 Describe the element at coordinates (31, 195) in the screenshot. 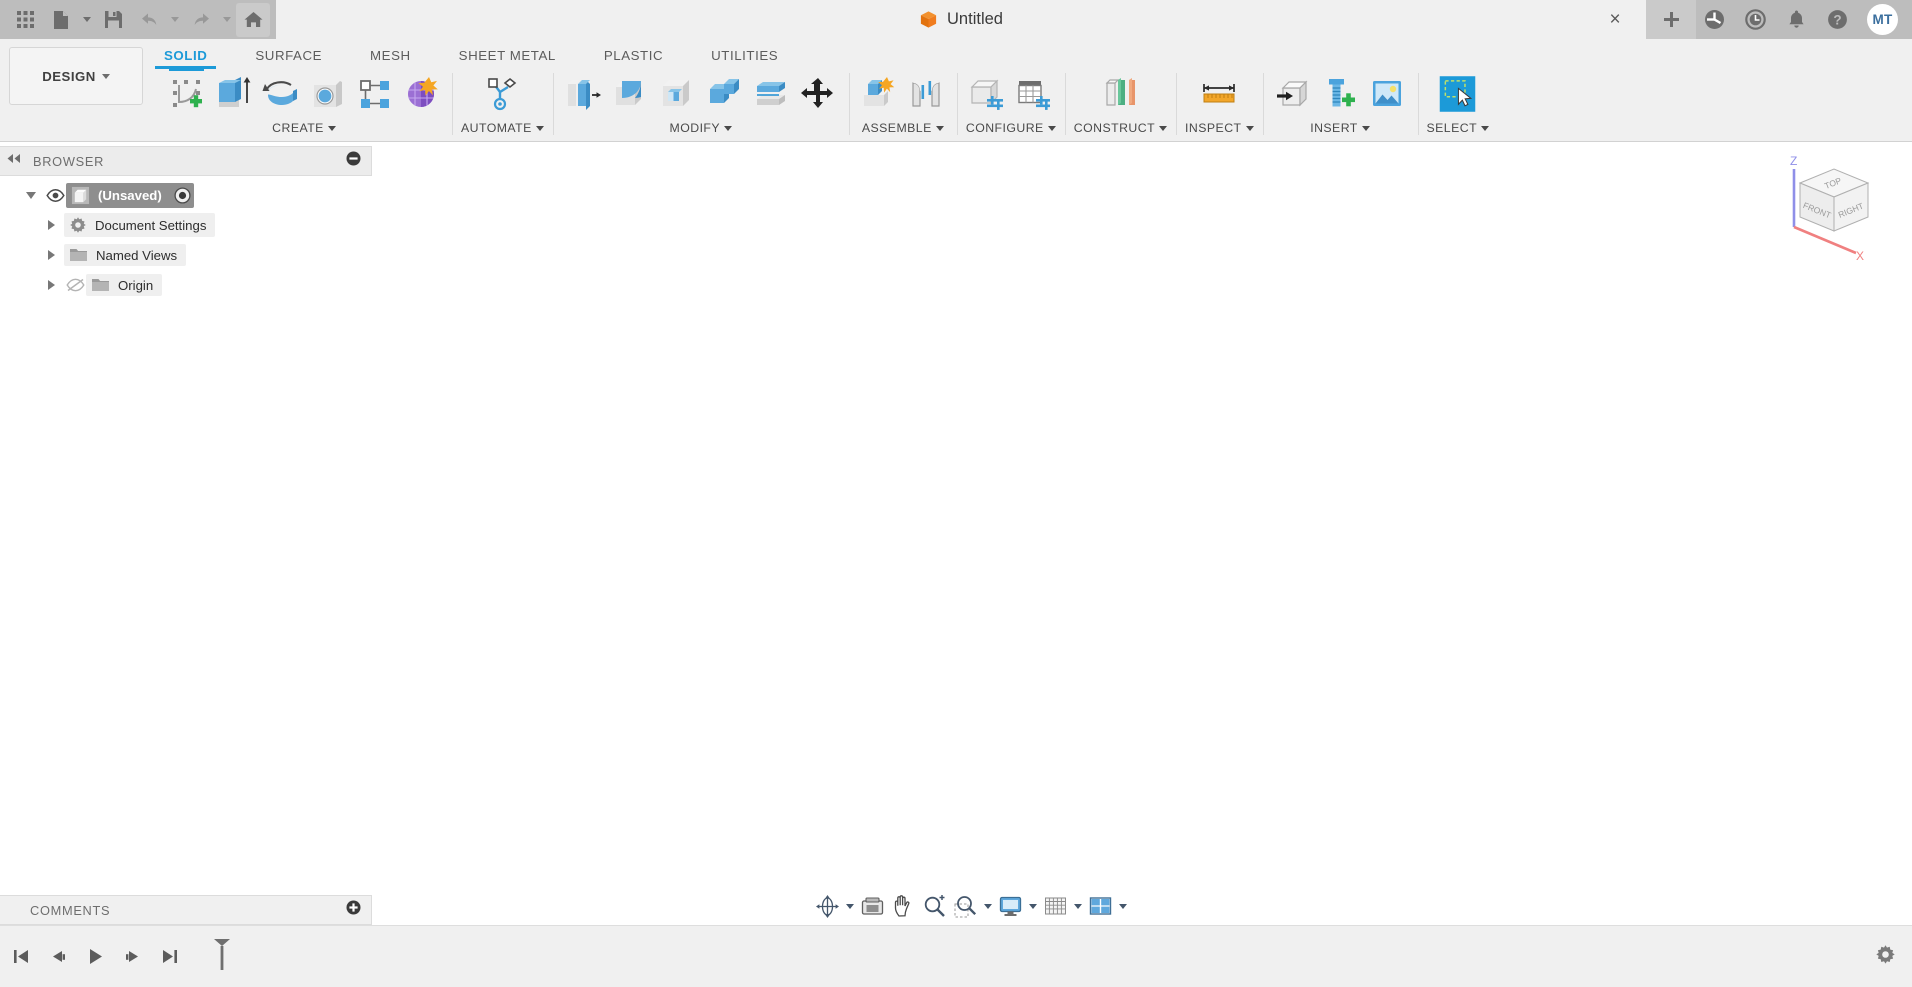

I see `expand-toggle-unsaved` at that location.